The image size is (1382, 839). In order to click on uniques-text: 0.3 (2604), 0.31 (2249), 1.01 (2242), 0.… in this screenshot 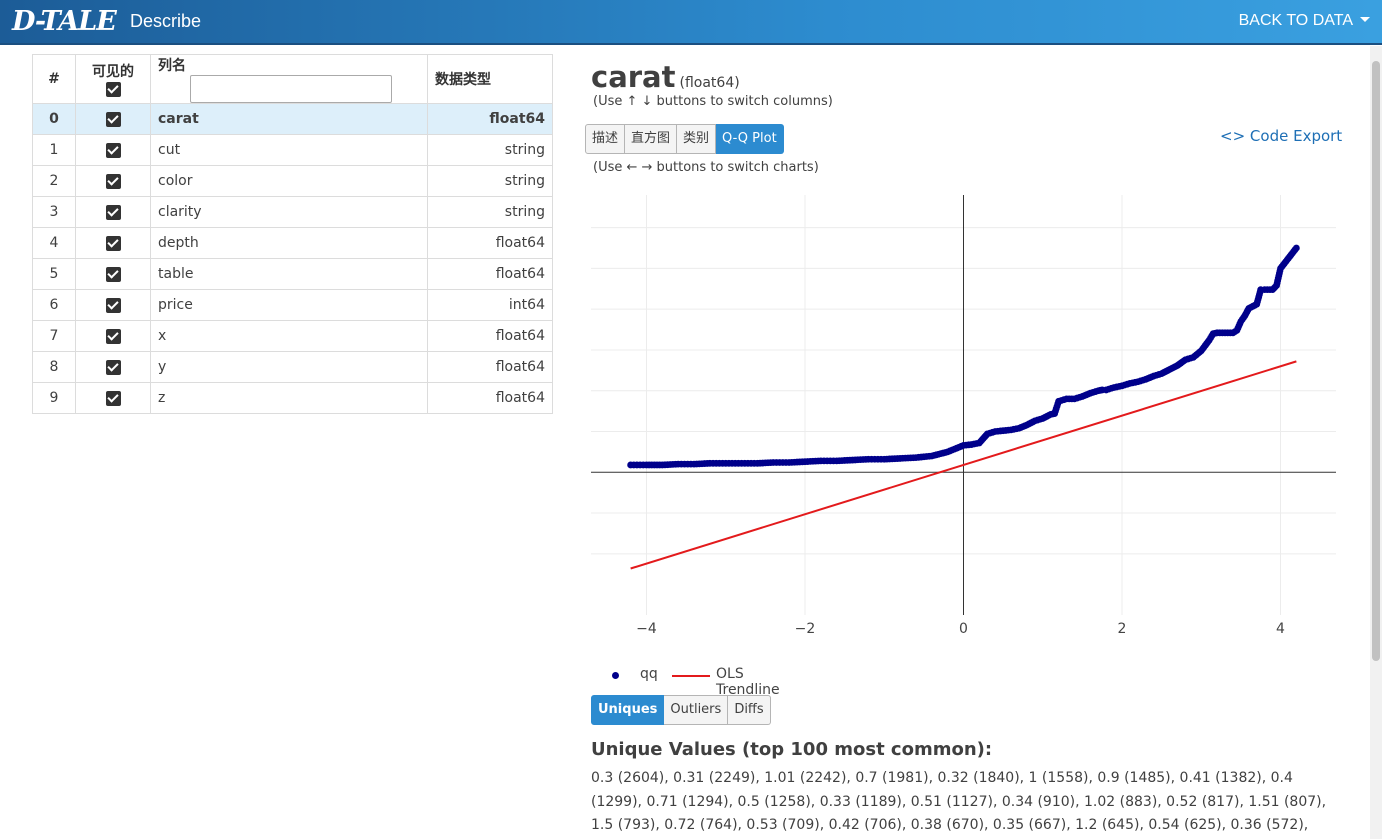, I will do `click(959, 801)`.